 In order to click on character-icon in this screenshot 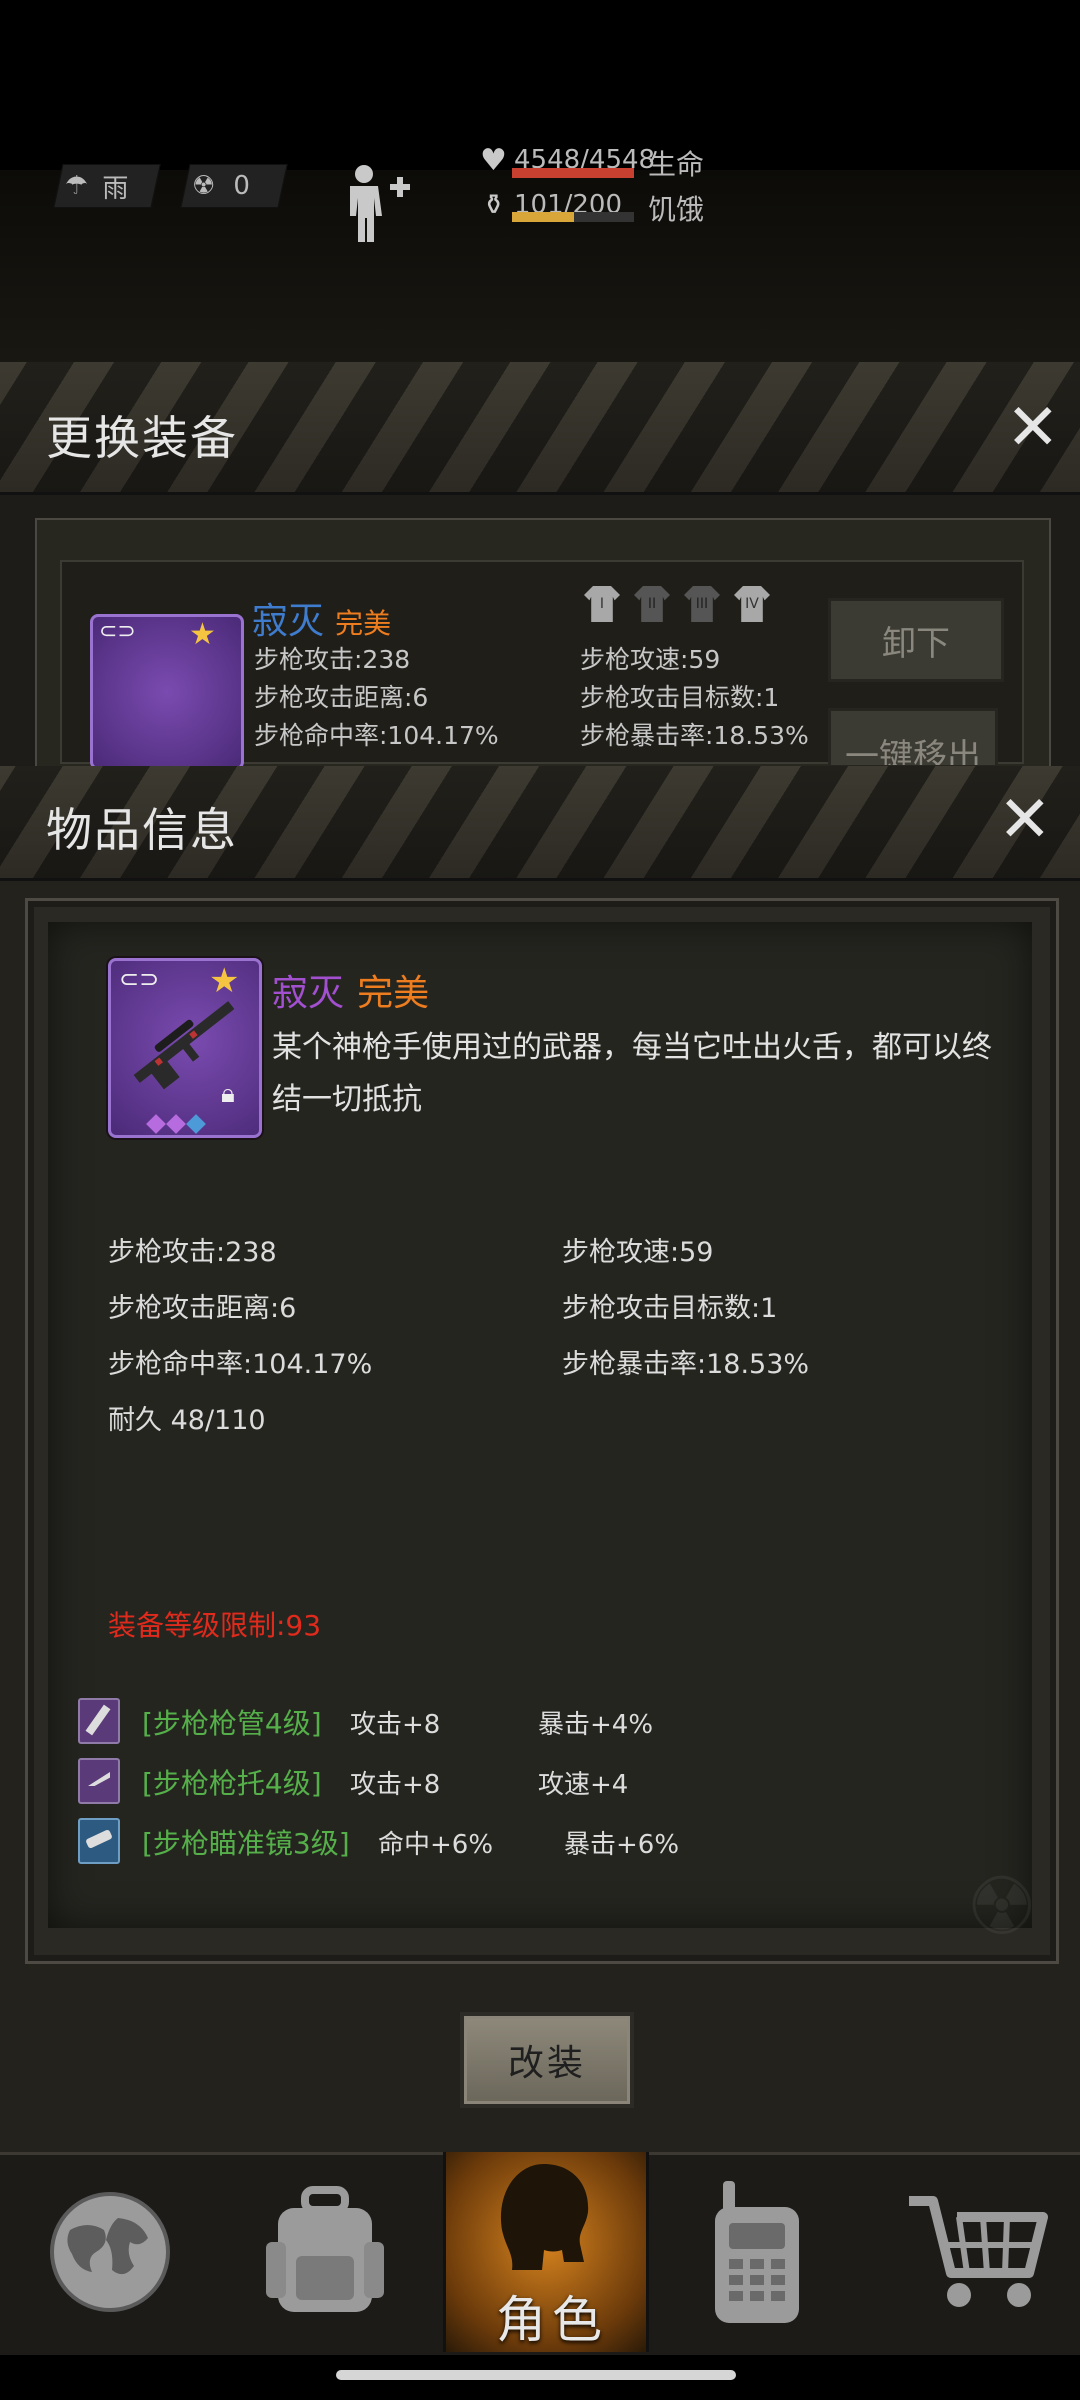, I will do `click(375, 202)`.